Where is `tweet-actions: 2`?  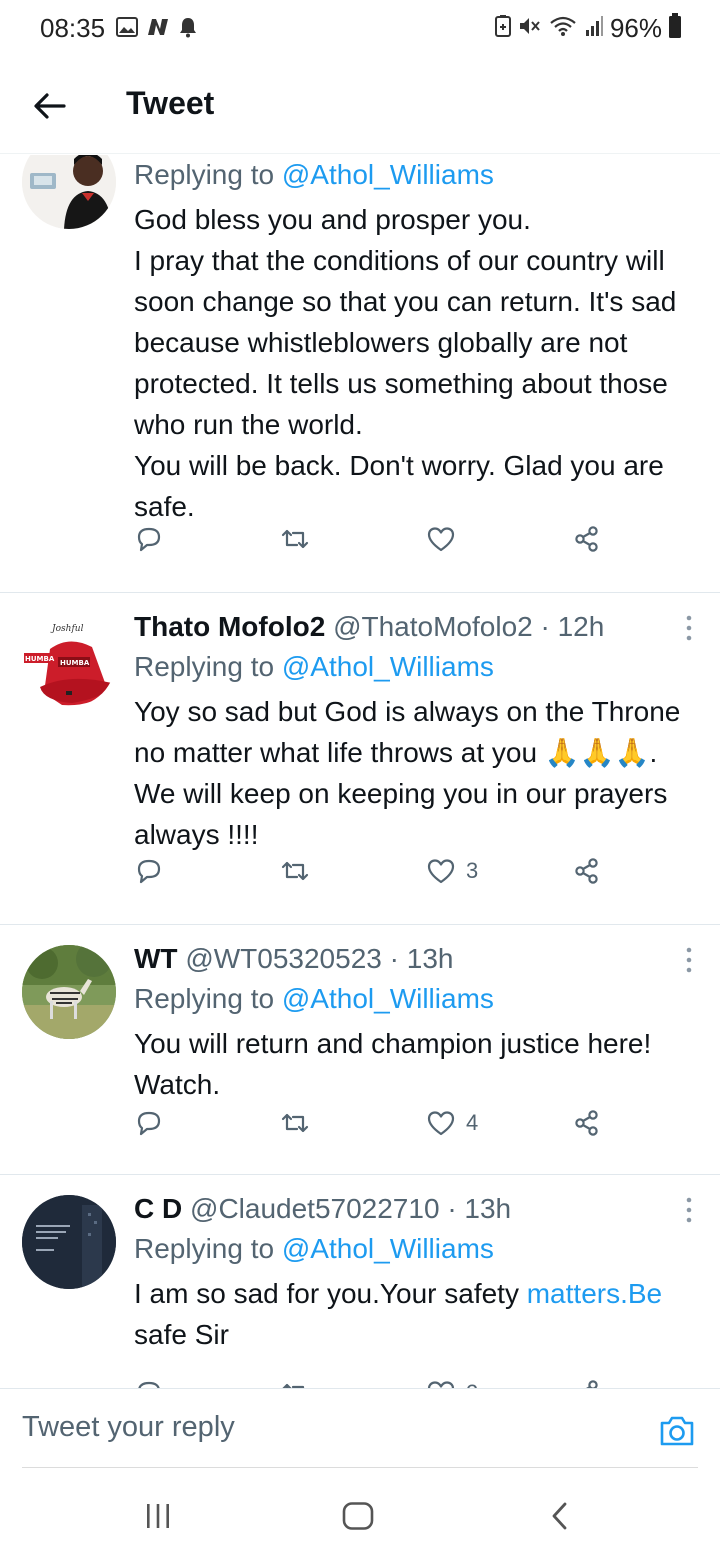 tweet-actions: 2 is located at coordinates (374, 1380).